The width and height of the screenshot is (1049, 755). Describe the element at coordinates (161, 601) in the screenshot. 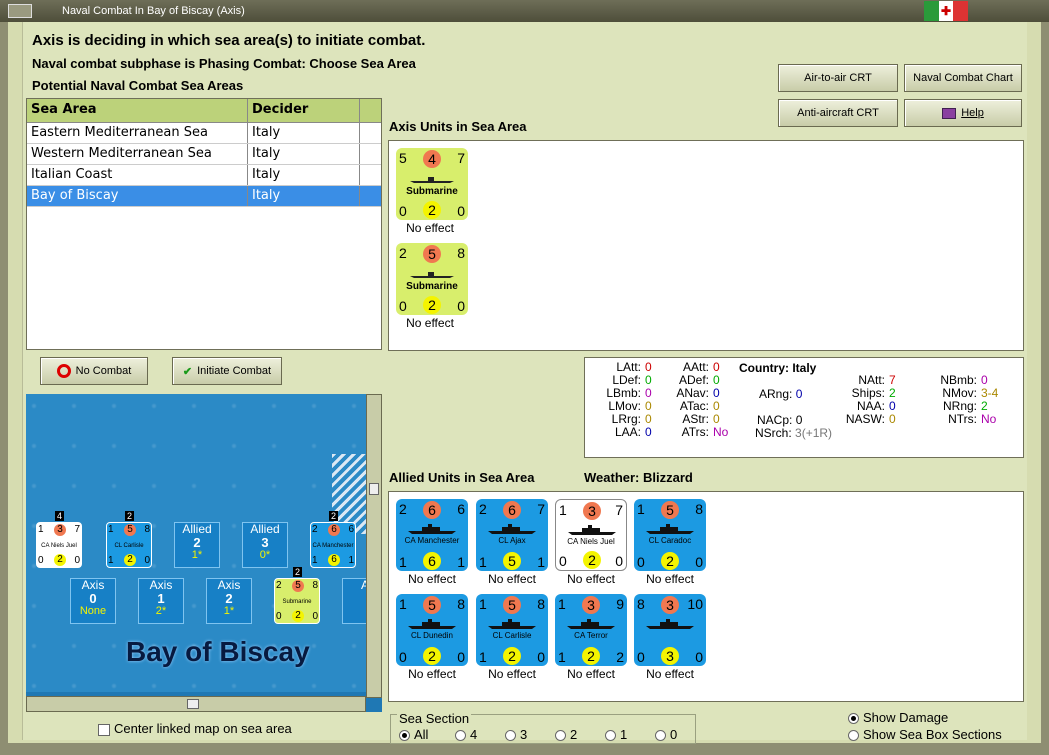

I see `axis-sea-box: Axis 1 2*` at that location.